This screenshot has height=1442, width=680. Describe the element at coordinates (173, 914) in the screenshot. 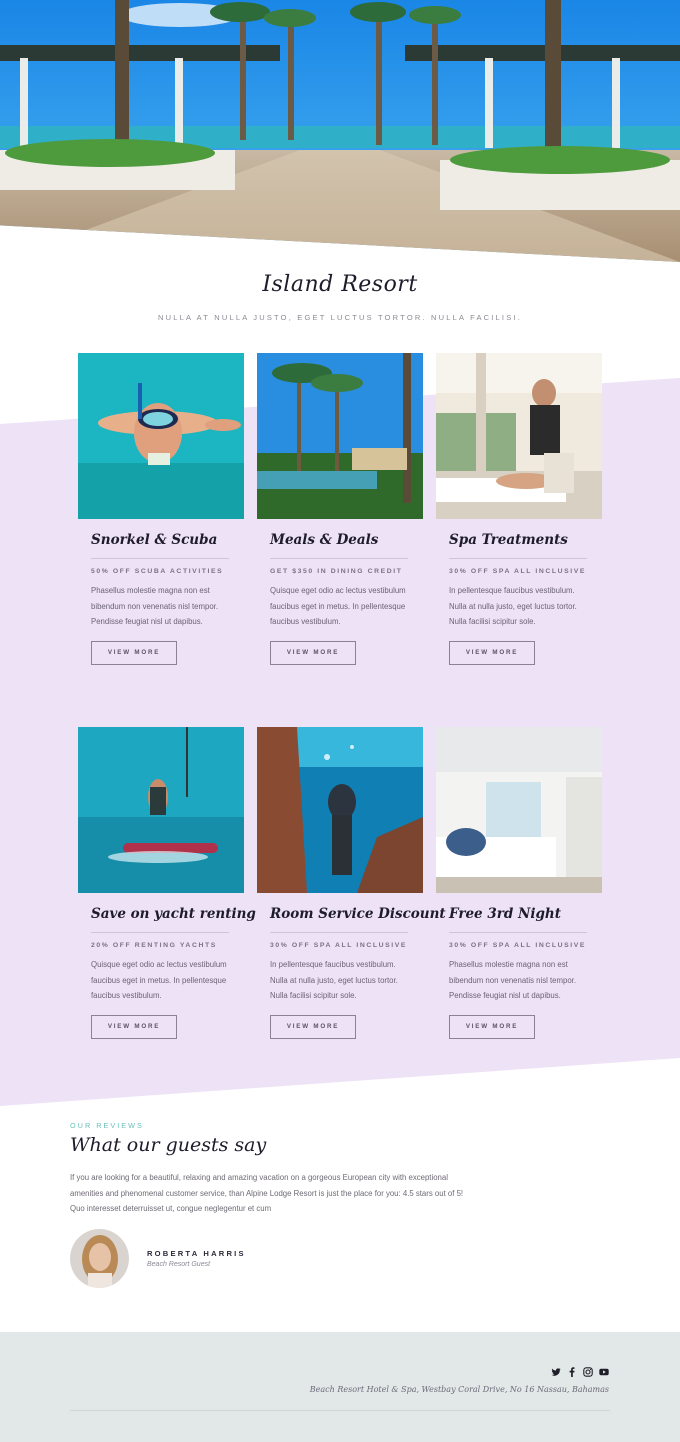

I see `offer-title: Save on yacht renting` at that location.